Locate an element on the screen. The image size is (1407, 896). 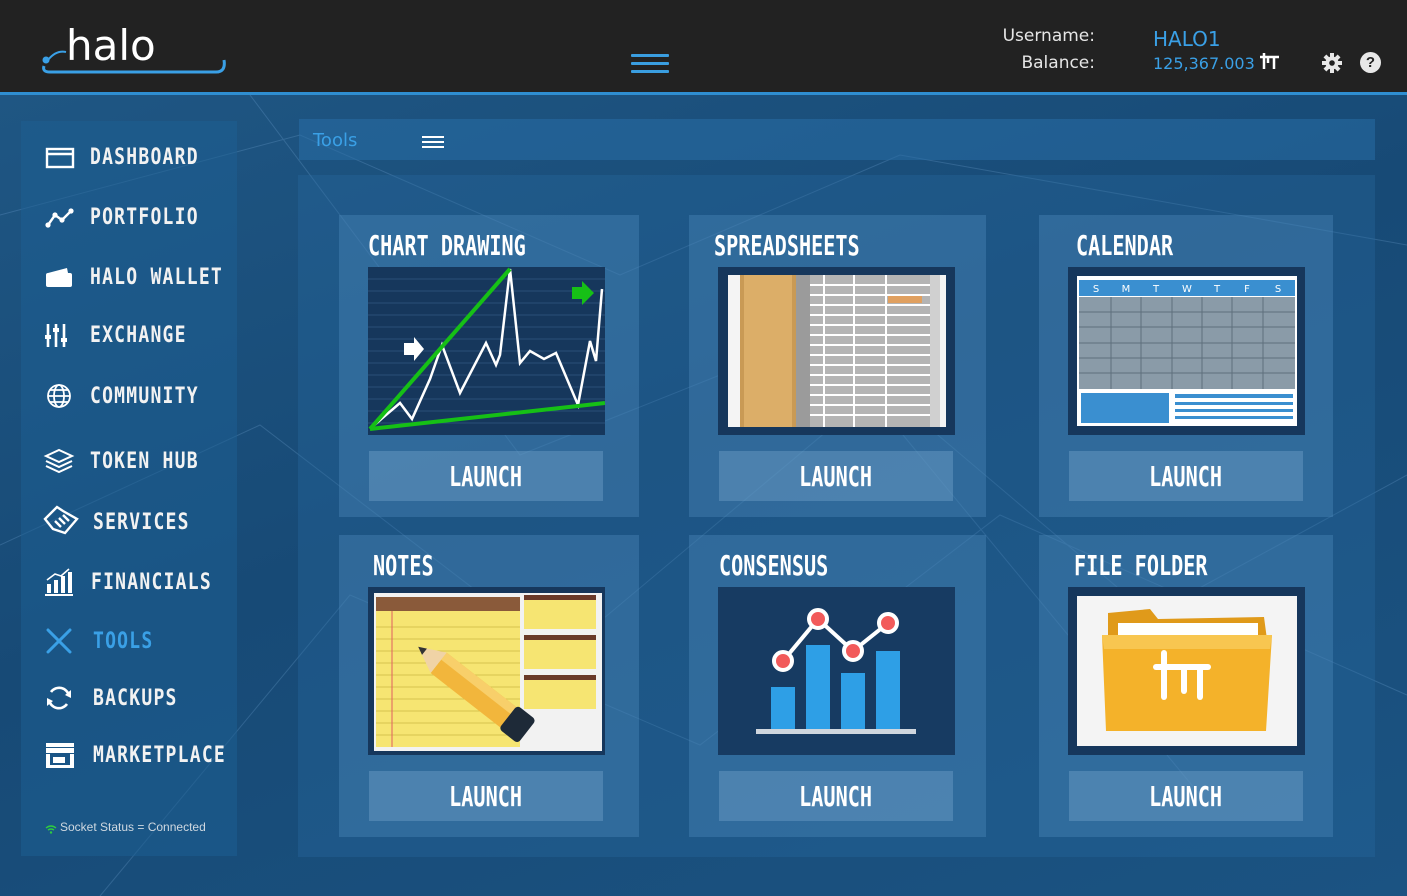
breadcrumb-tools: Tools is located at coordinates (335, 140).